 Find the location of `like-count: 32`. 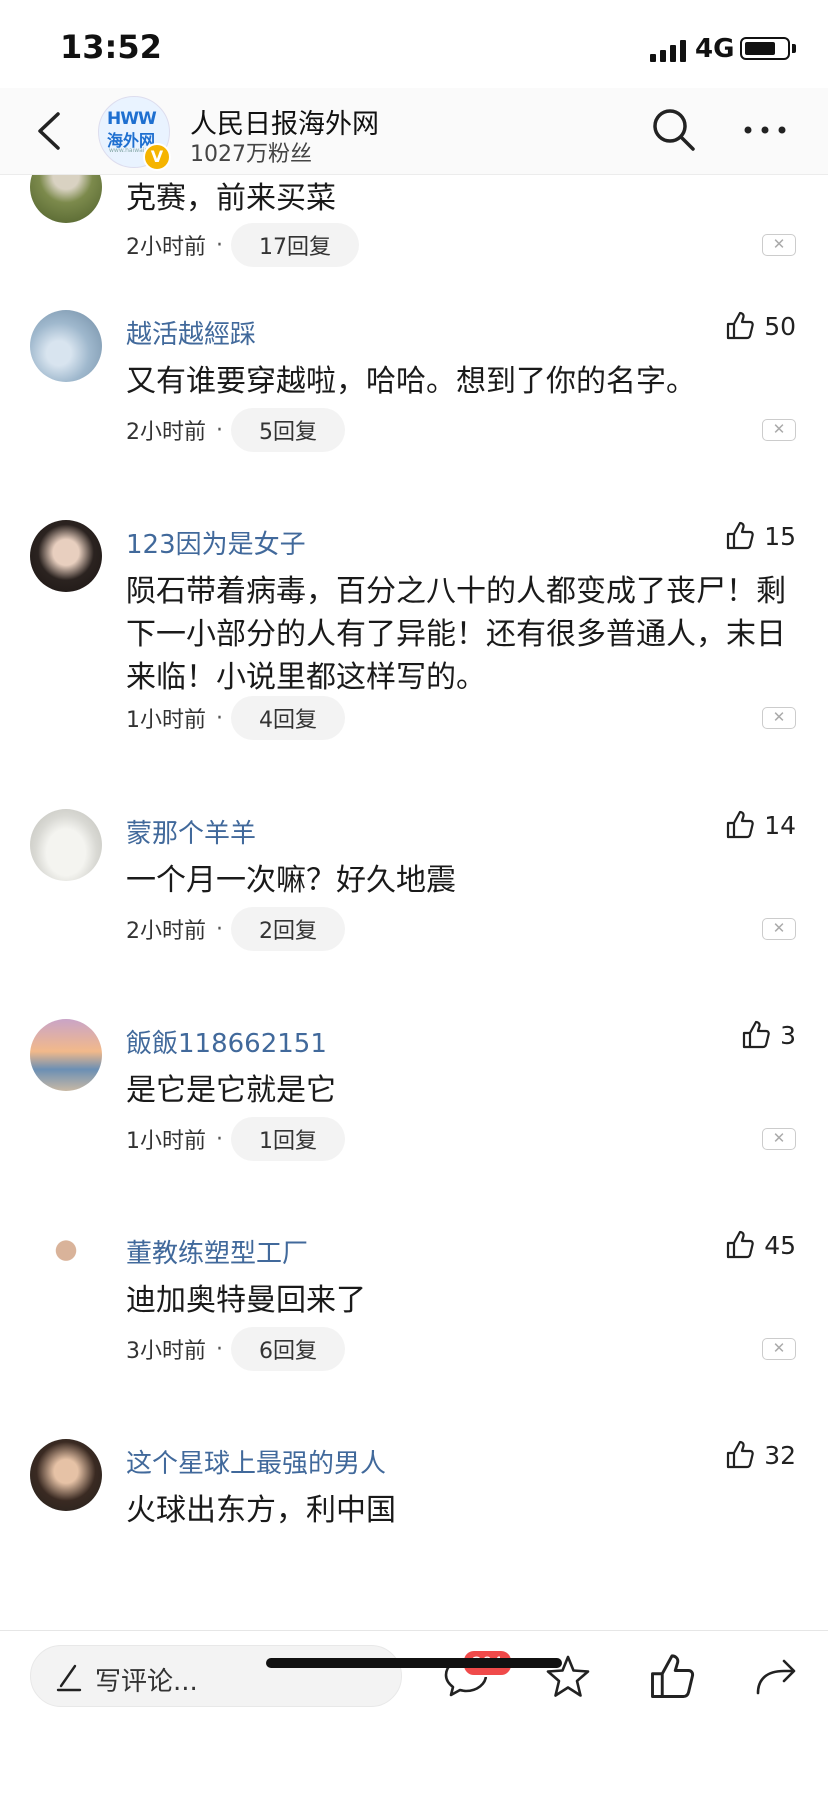

like-count: 32 is located at coordinates (780, 1455).